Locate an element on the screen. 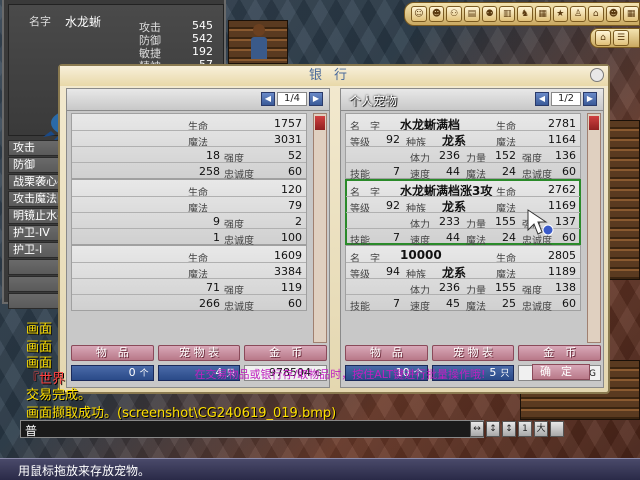 This screenshot has width=640, height=480. strength-value: 71 is located at coordinates (213, 287).